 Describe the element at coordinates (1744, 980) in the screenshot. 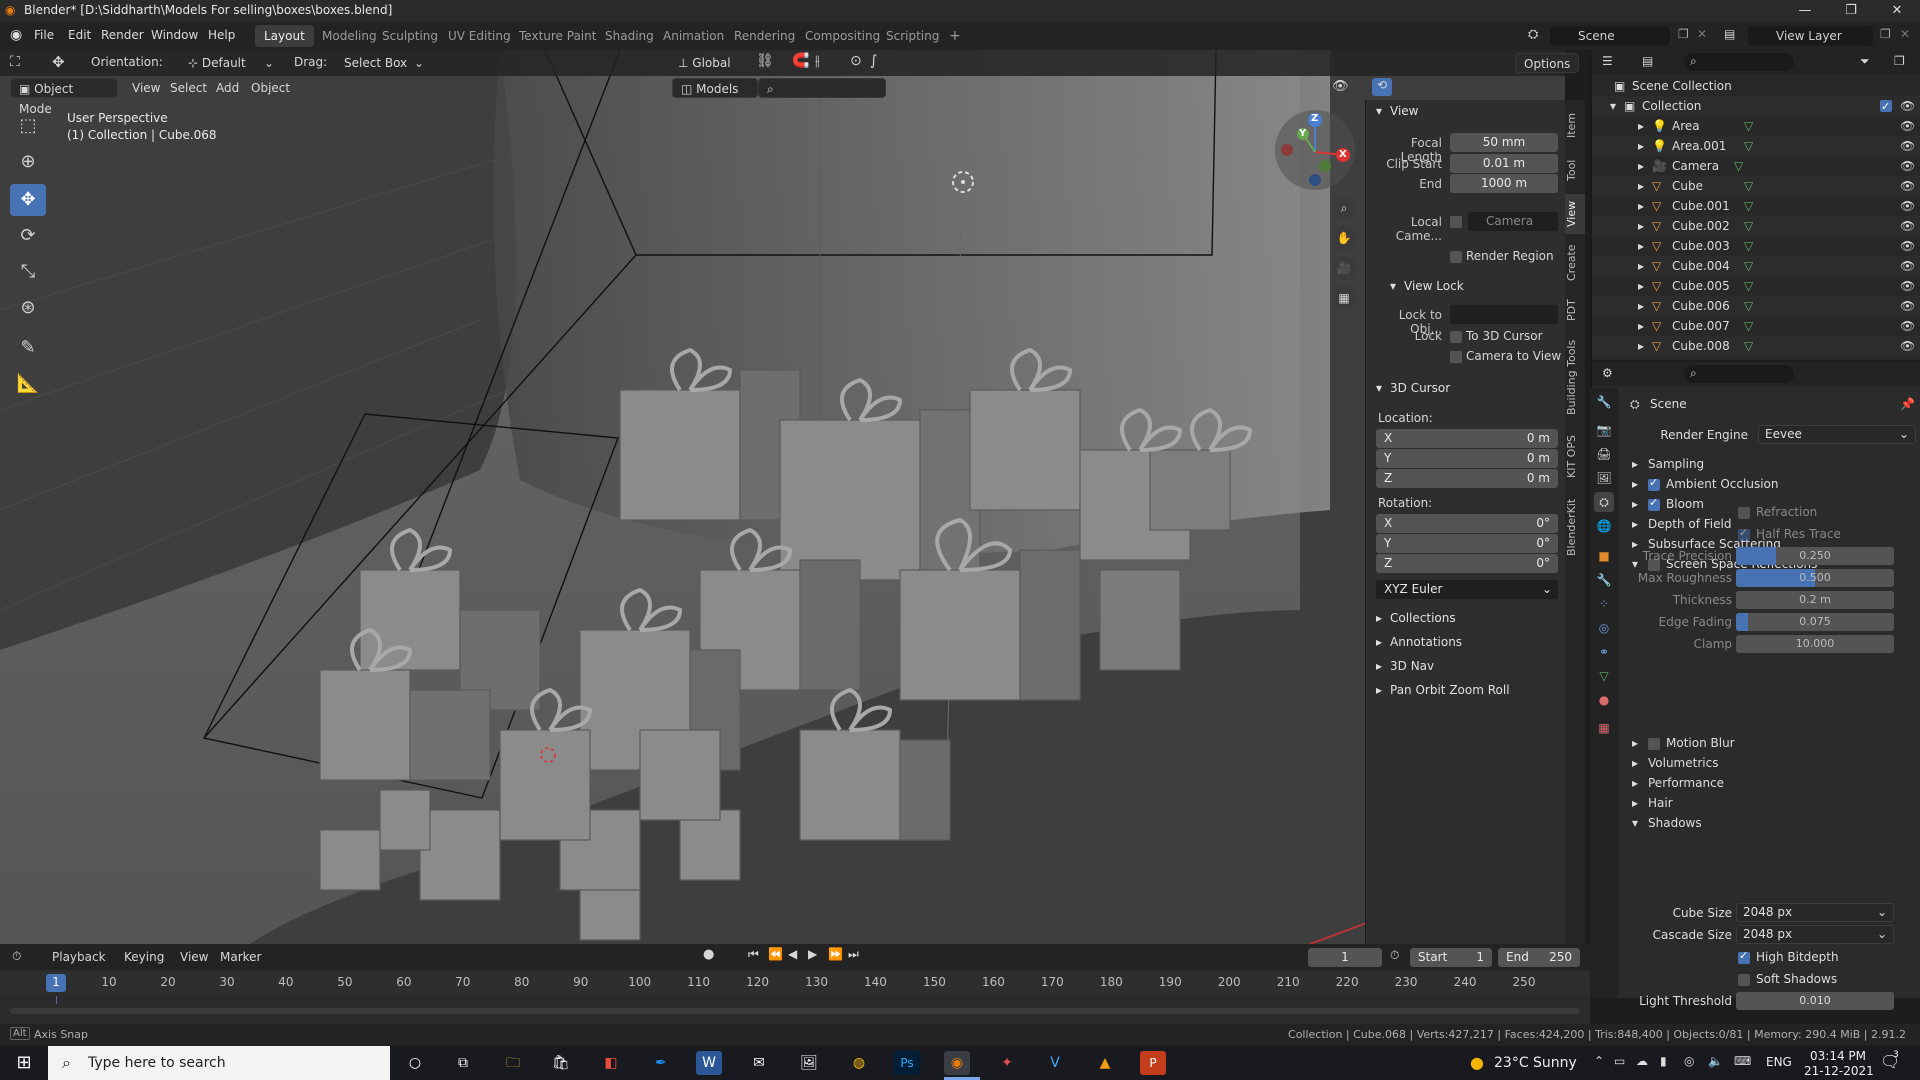

I see `soft-shadows-checkbox` at that location.